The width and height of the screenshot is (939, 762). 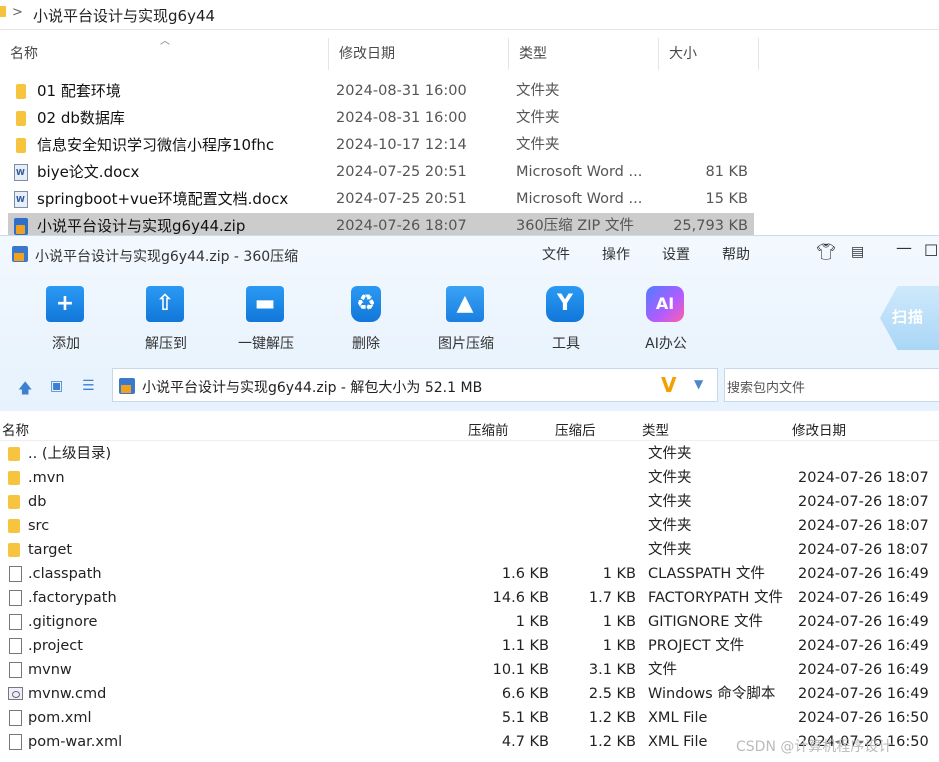 What do you see at coordinates (63, 622) in the screenshot?
I see `archive-cell-name: .gitignore` at bounding box center [63, 622].